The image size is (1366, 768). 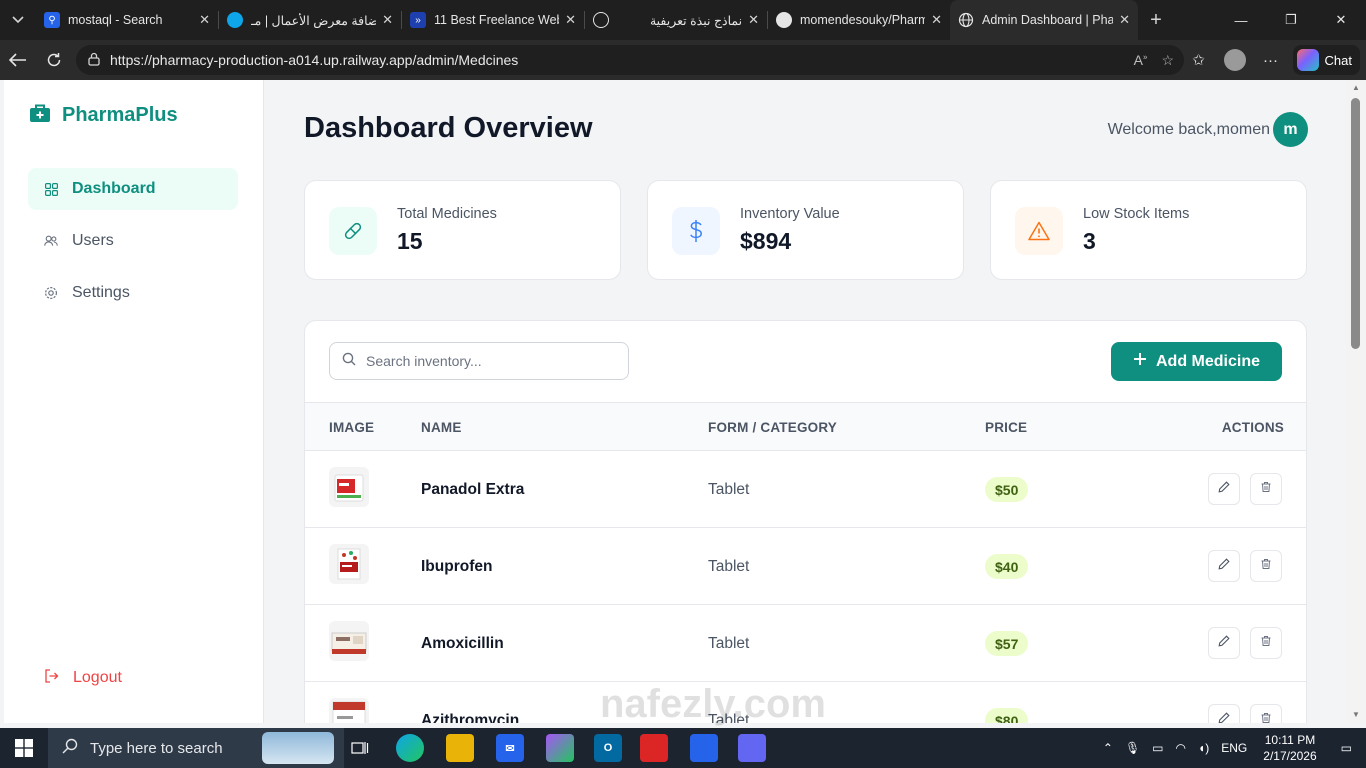 I want to click on logout-label: Logout, so click(x=97, y=677).